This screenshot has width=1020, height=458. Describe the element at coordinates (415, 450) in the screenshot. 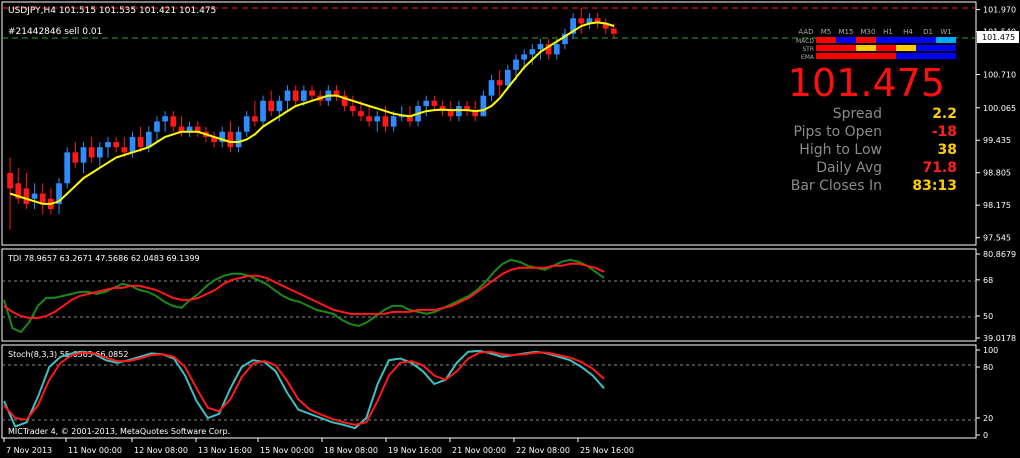

I see `x-tick-label: 19 Nov 16:00` at that location.